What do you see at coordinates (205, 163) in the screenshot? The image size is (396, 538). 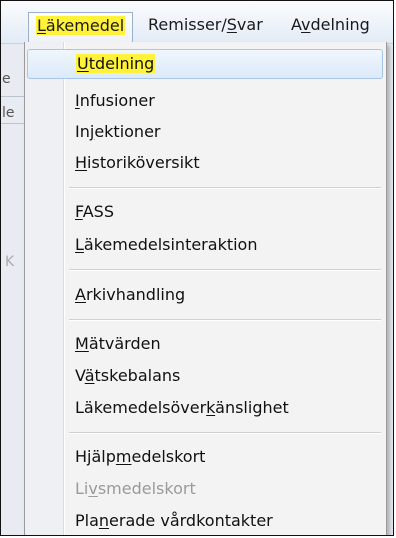 I see `menu-item-historikoversikt: Historiköversikt` at bounding box center [205, 163].